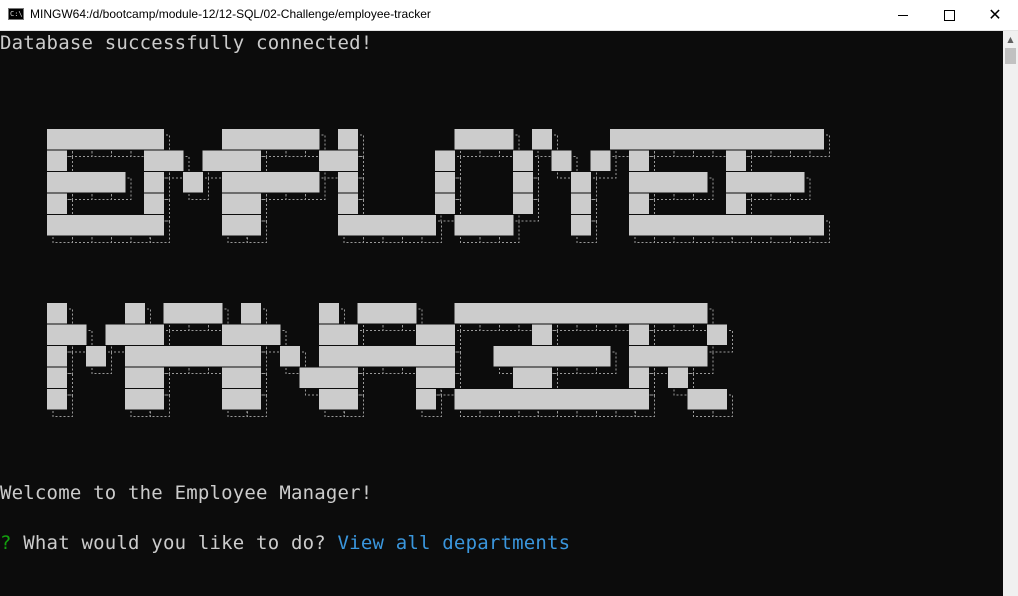 This screenshot has height=596, width=1018. I want to click on scroll-up-arrow-icon: ▲, so click(1010, 39).